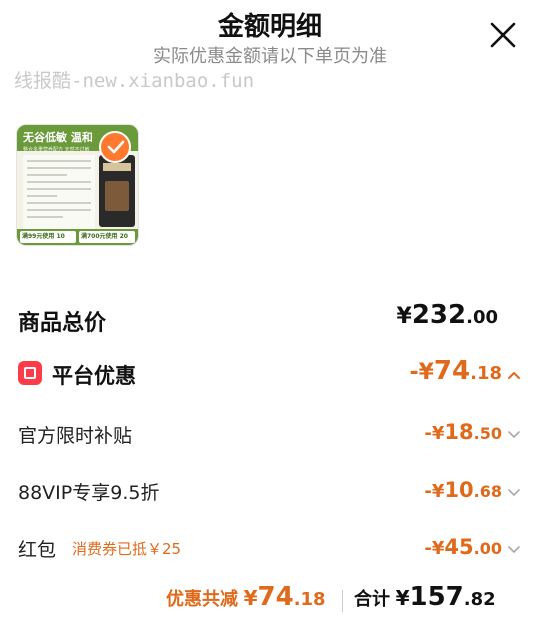  What do you see at coordinates (94, 376) in the screenshot?
I see `platform-discount-label: 平台优惠` at bounding box center [94, 376].